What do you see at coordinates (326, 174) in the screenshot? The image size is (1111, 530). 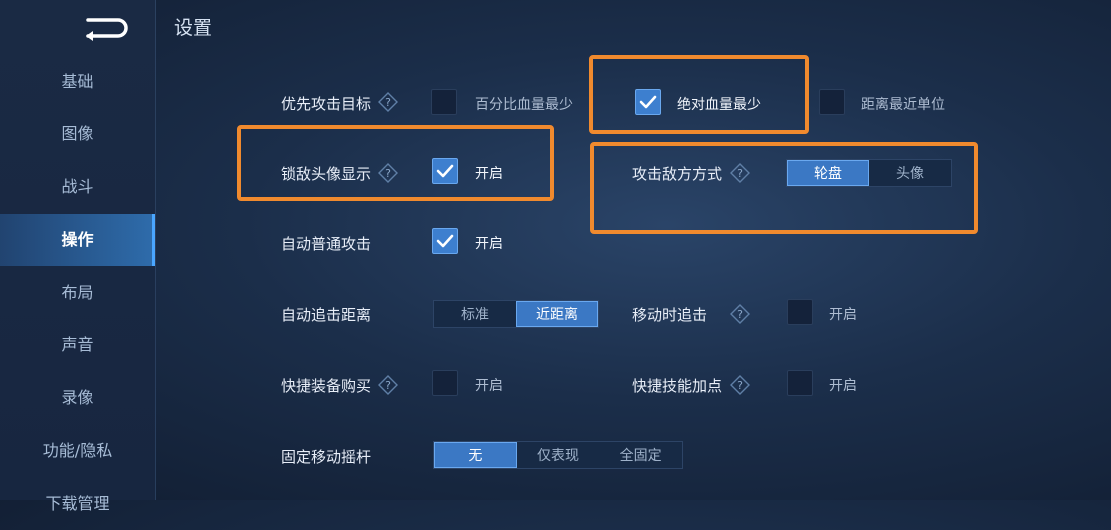 I see `lock-avatar-label: 锁敌头像显示` at bounding box center [326, 174].